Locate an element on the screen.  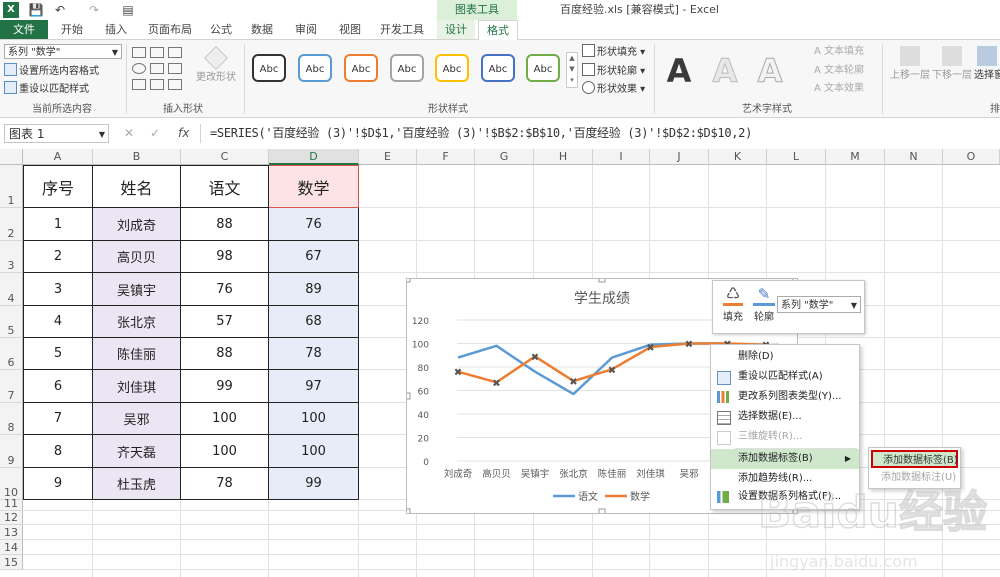
cancel-icon: ✕ is located at coordinates (129, 133).